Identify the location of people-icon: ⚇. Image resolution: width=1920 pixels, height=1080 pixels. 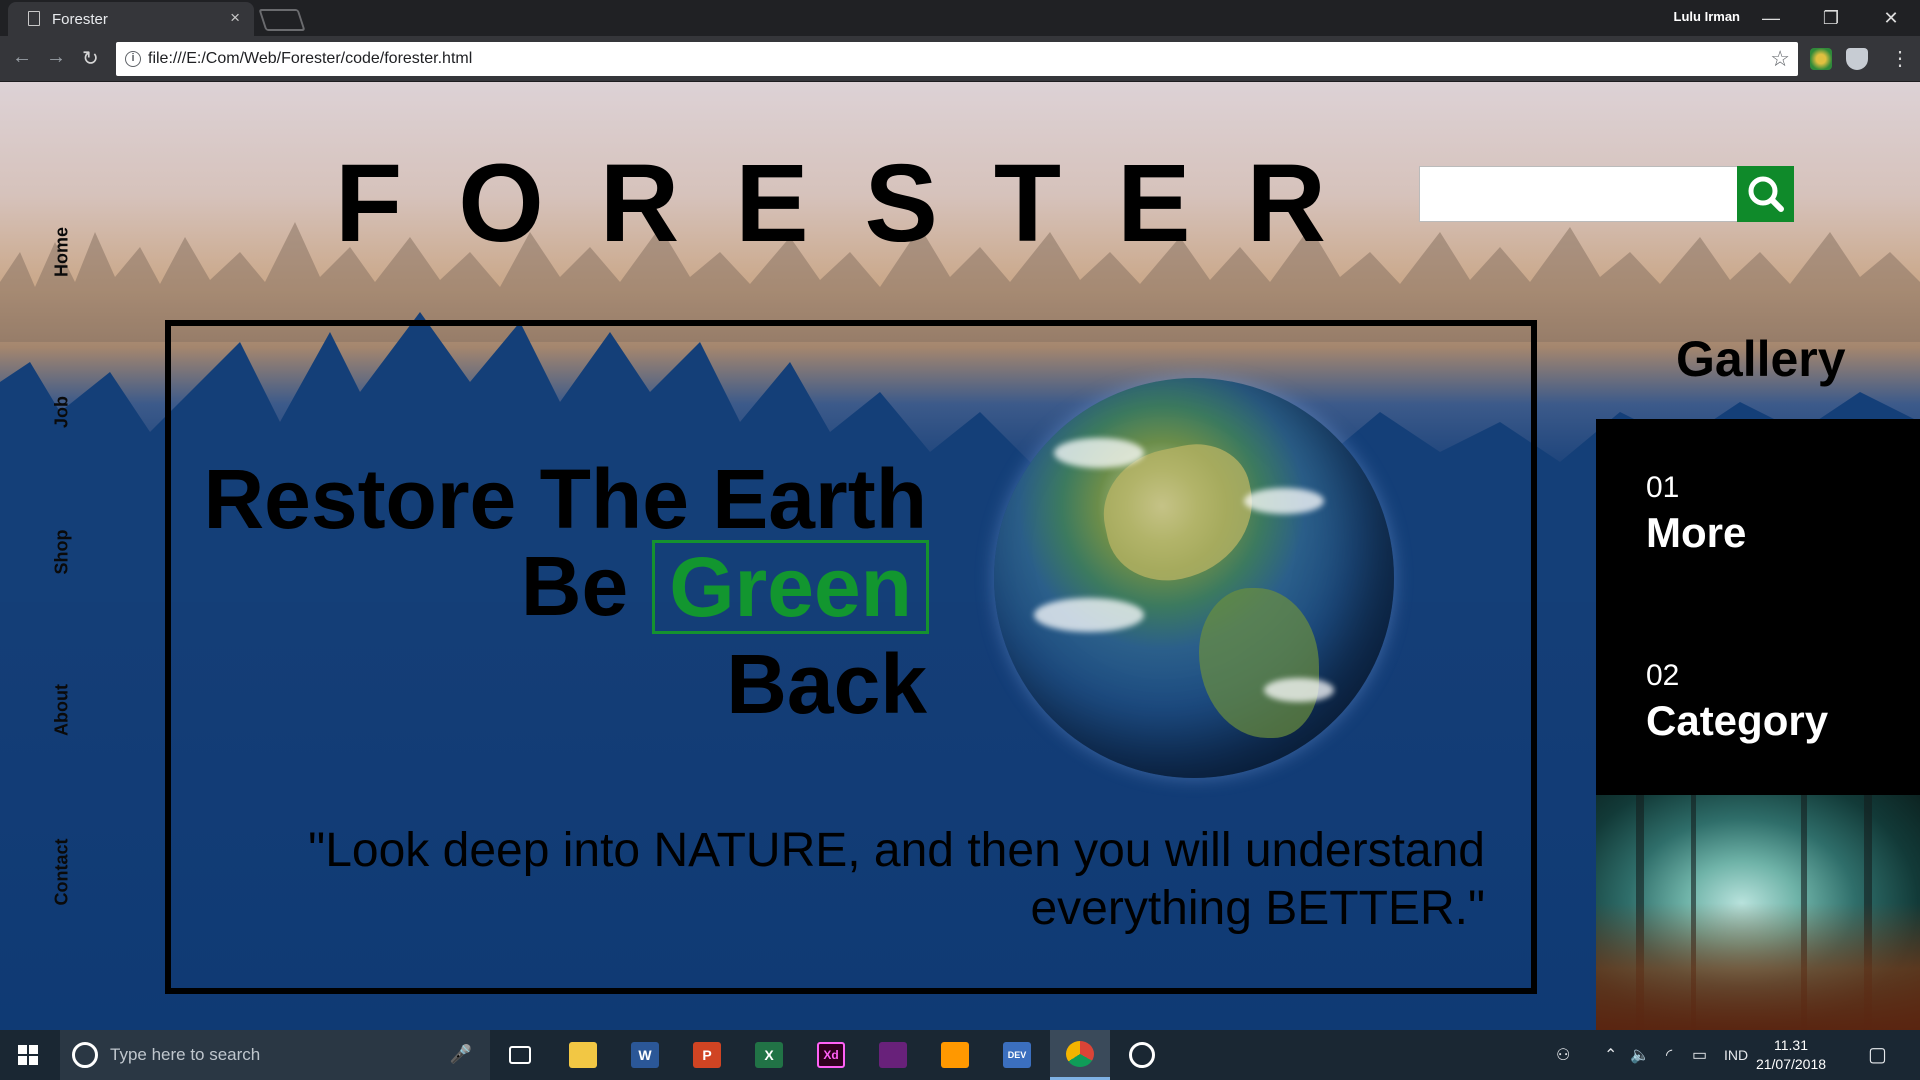
(1563, 1055).